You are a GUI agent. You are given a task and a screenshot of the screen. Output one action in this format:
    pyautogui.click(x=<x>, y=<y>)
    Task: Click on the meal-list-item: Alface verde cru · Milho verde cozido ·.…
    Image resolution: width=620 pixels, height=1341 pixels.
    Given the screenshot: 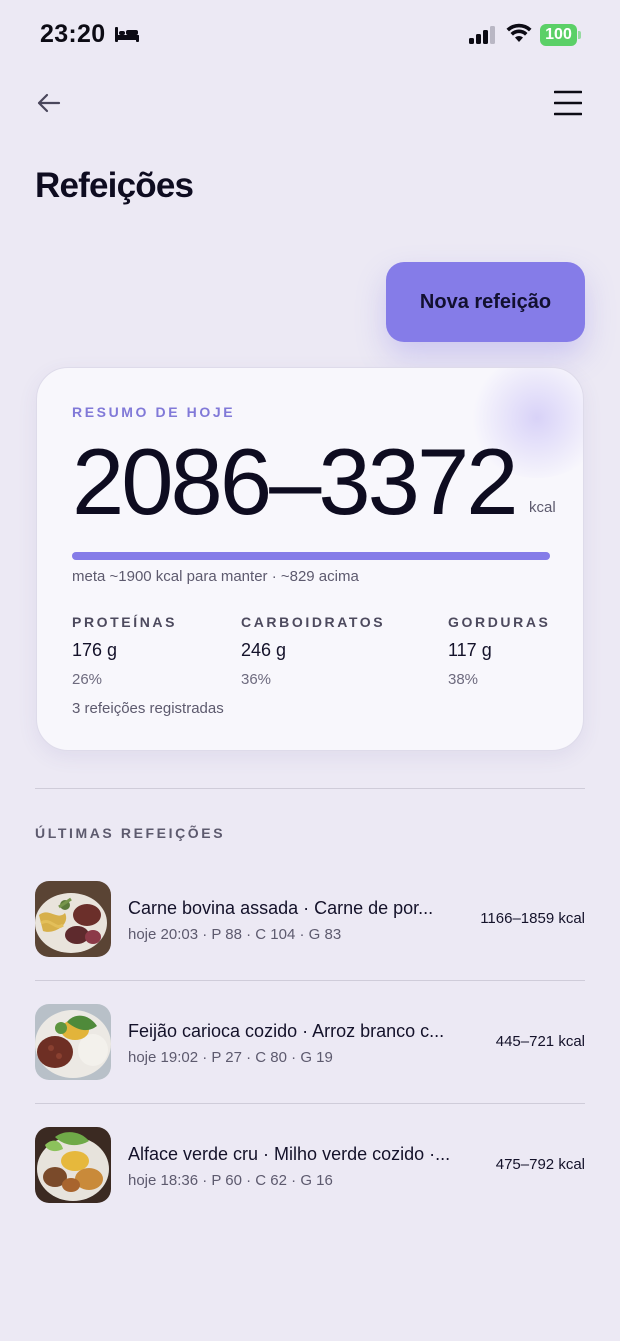 What is the action you would take?
    pyautogui.click(x=310, y=1165)
    